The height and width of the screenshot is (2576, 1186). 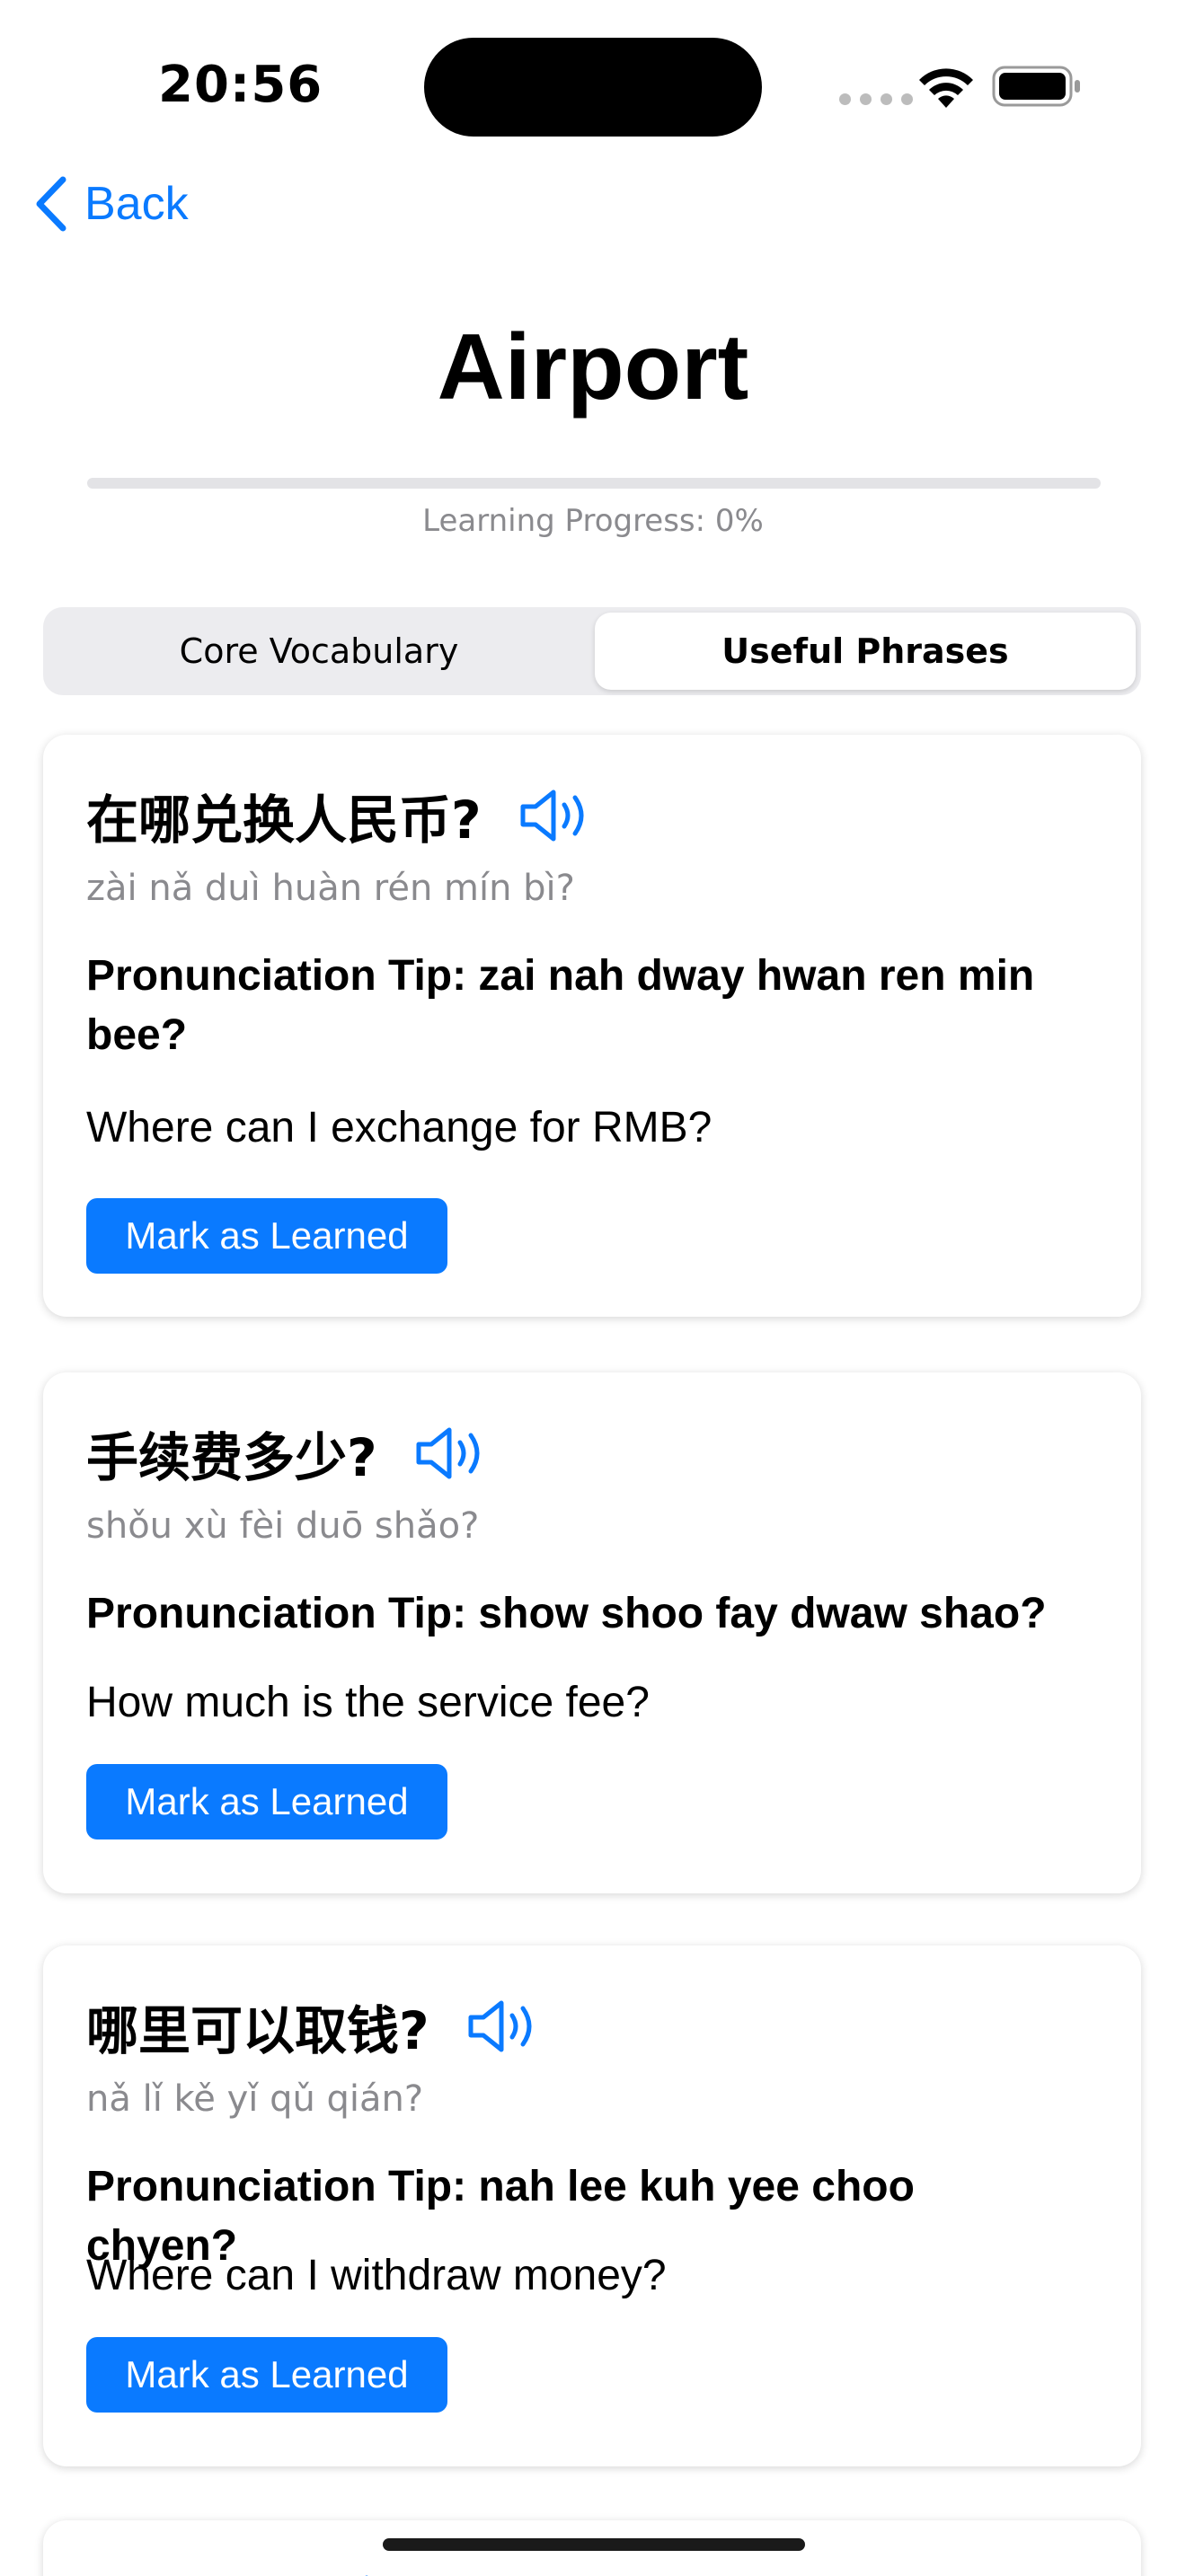 What do you see at coordinates (319, 651) in the screenshot?
I see `tab-core-vocabulary: Core Vocabulary` at bounding box center [319, 651].